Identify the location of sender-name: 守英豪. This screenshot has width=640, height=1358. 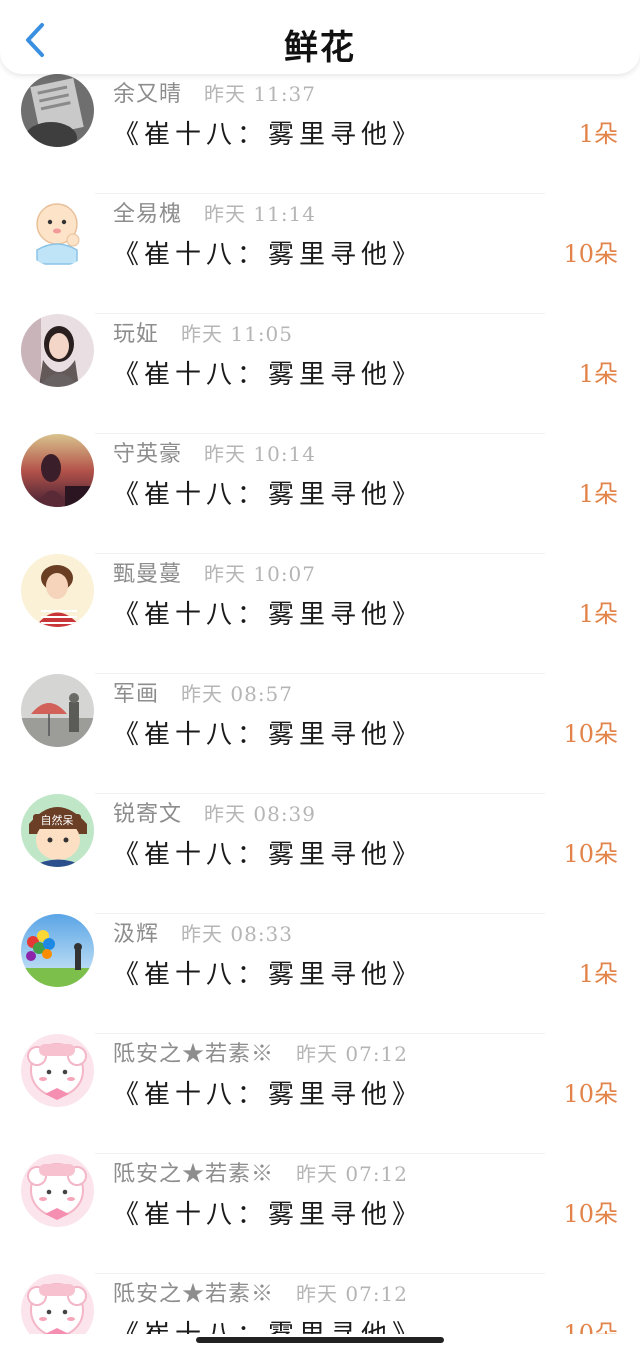
(147, 452).